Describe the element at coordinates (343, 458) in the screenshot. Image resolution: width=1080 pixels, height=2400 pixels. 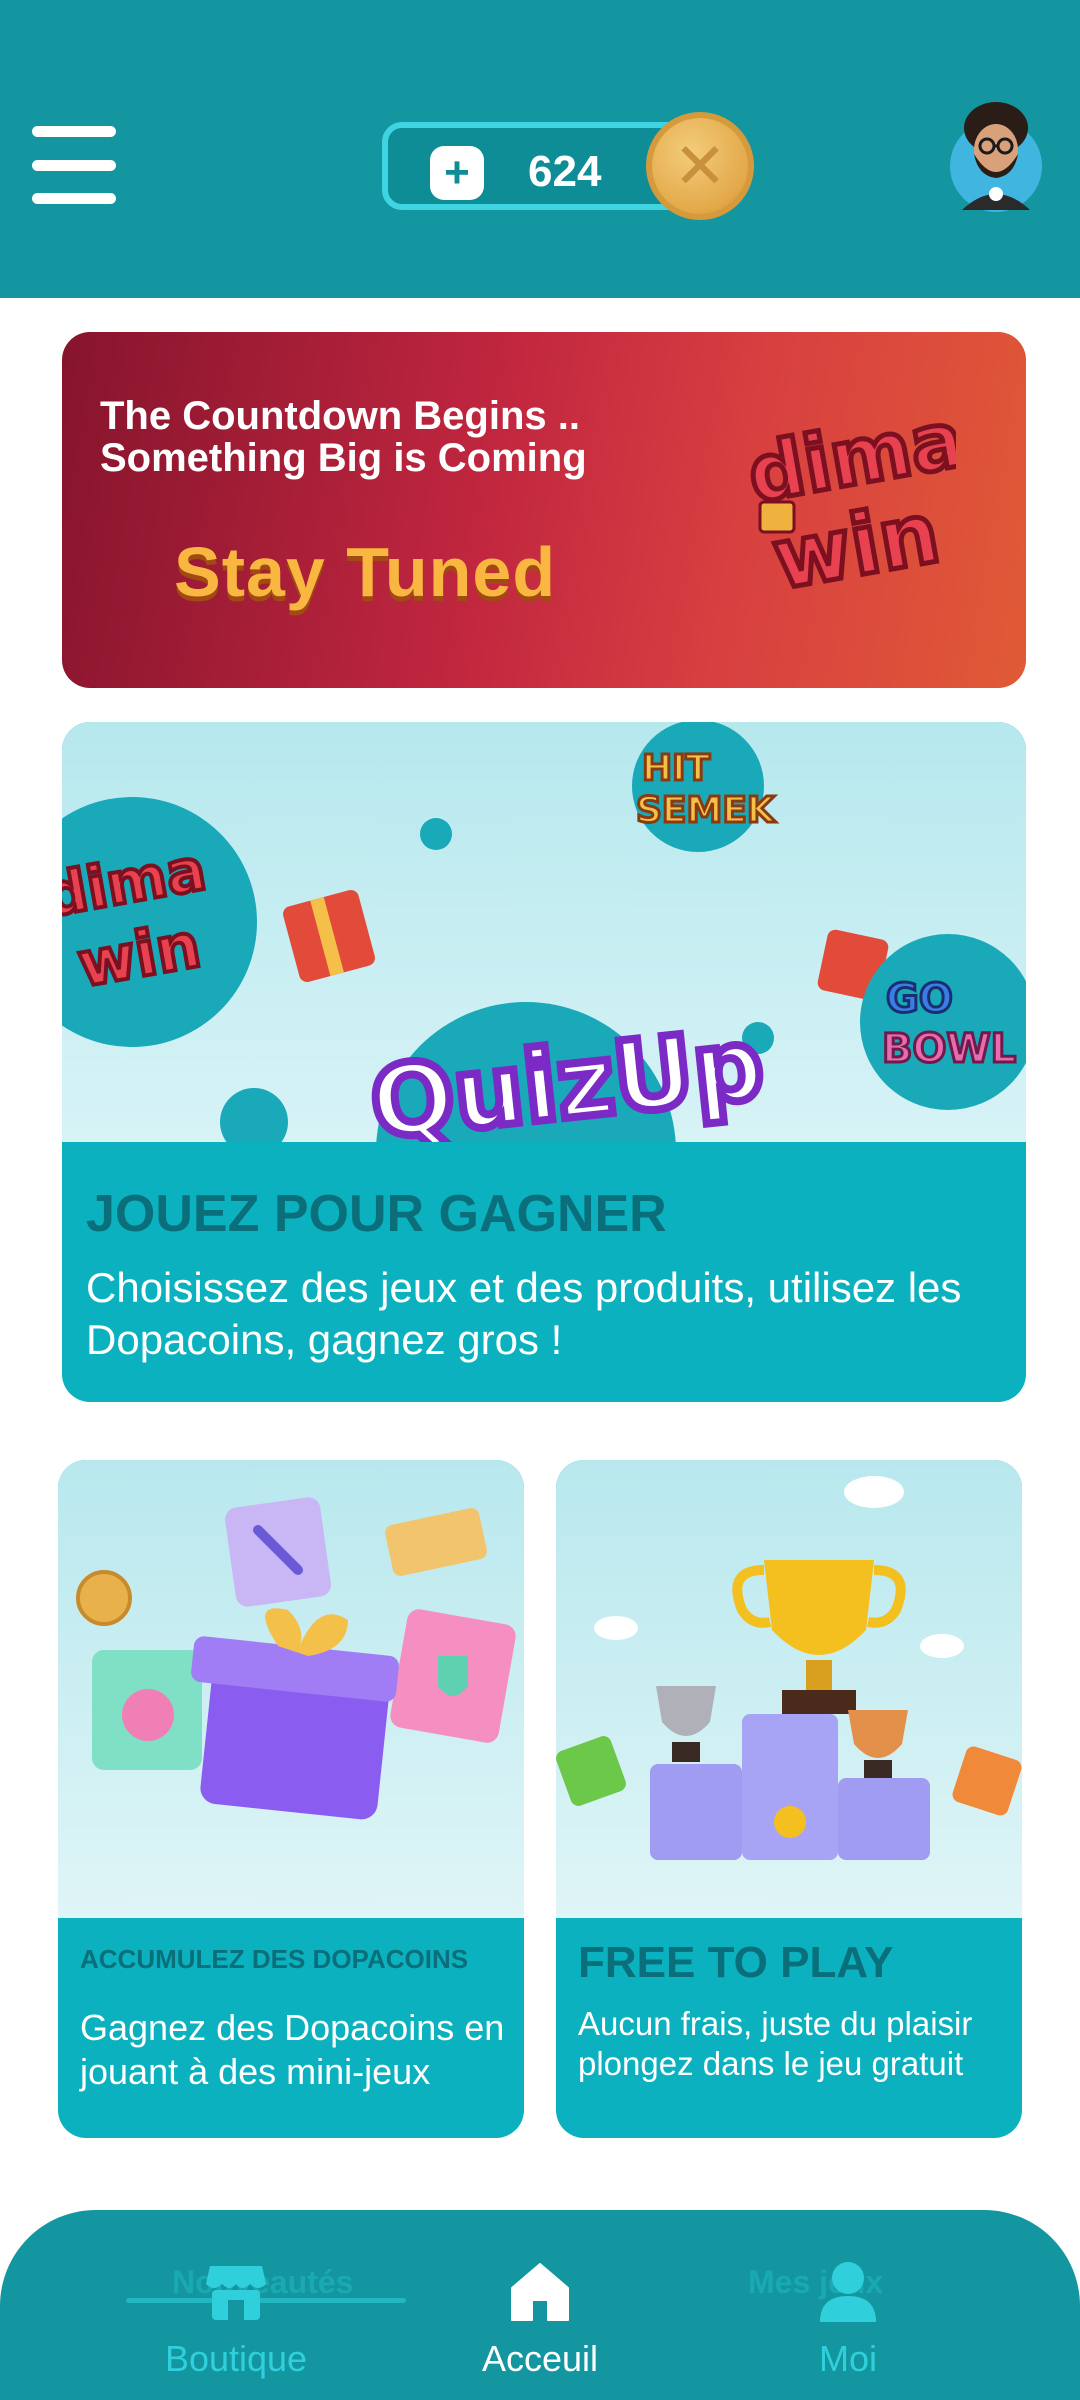
I see `banner-subheadline: Something Big is Coming` at that location.